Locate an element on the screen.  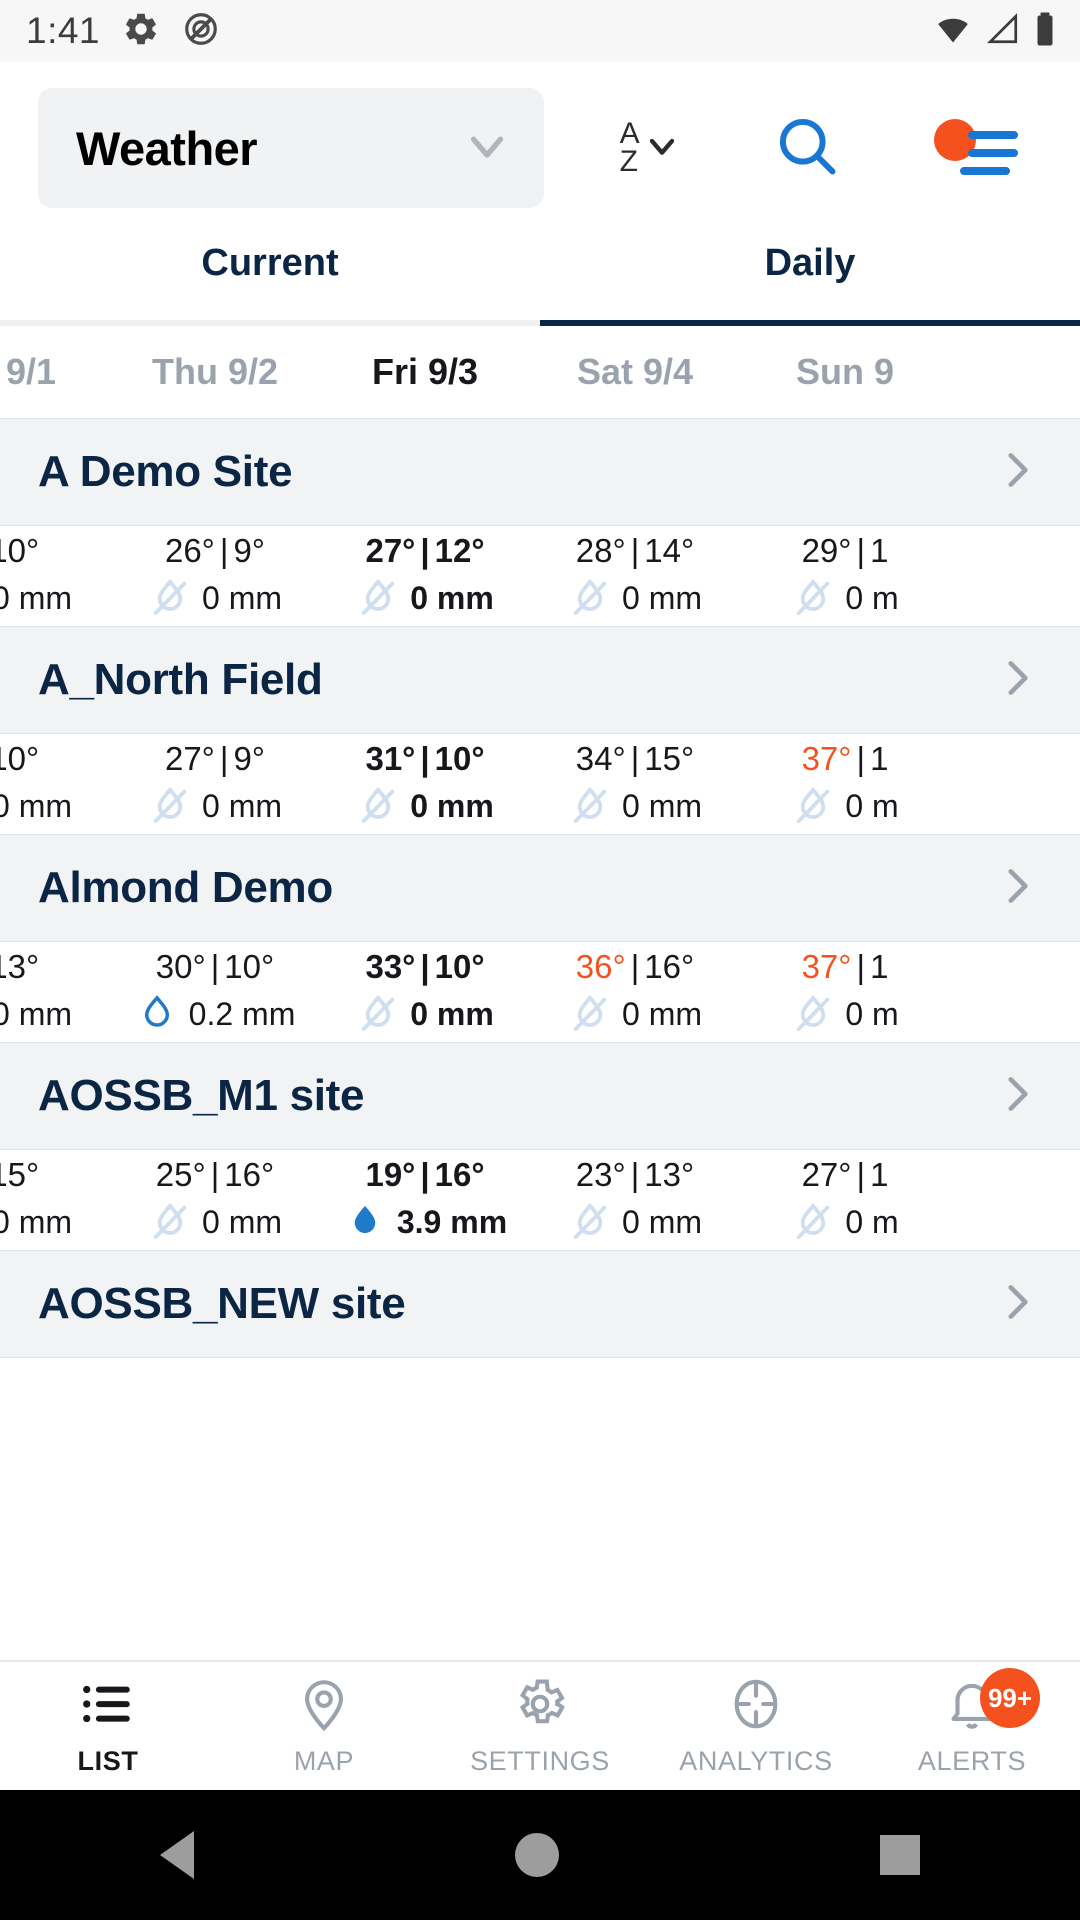
temperature-high: 19° is located at coordinates (390, 1174).